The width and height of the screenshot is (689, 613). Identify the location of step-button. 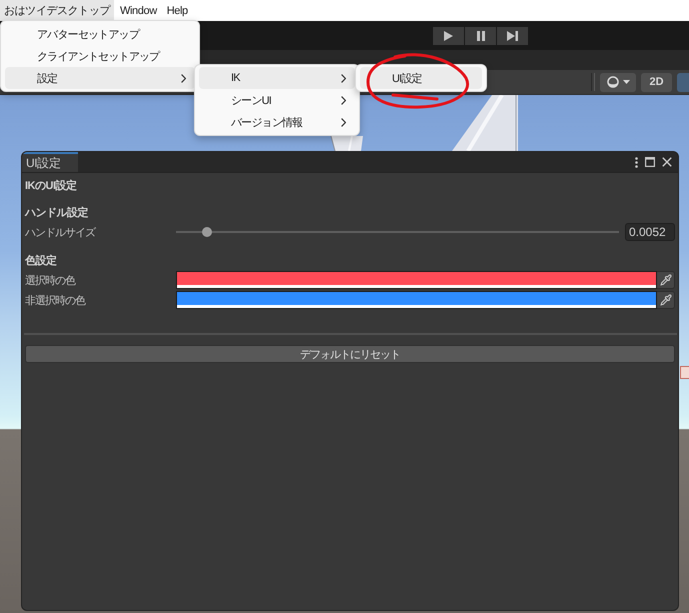
(512, 35).